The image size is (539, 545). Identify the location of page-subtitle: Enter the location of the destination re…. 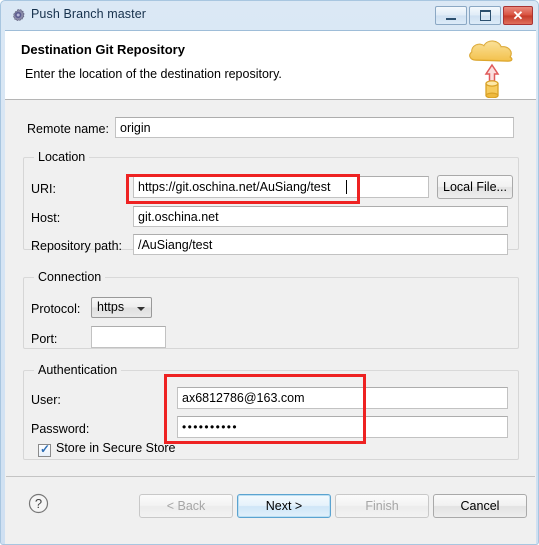
(153, 74).